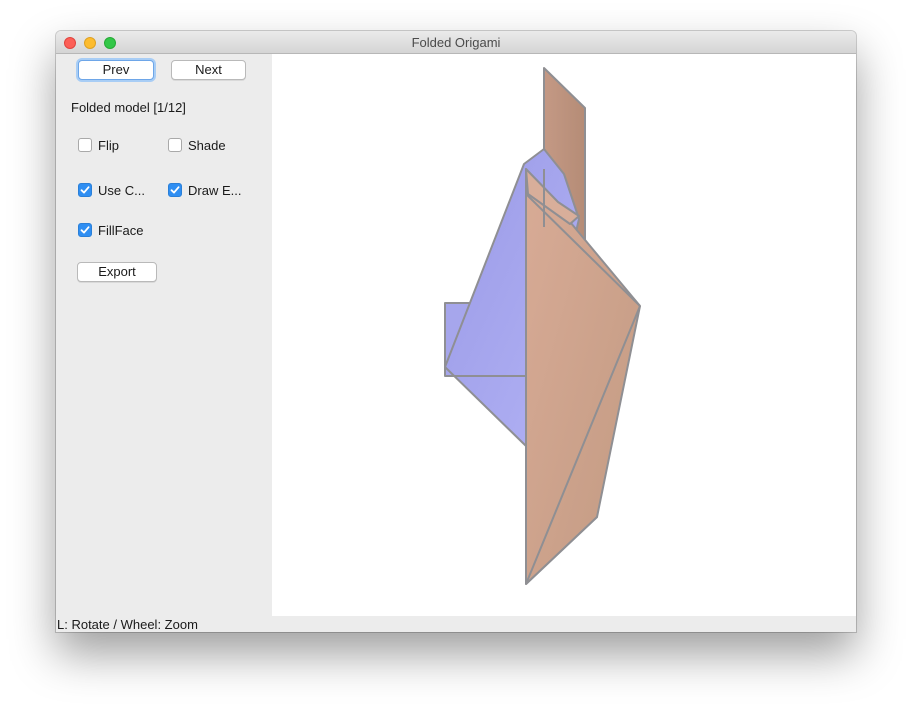  What do you see at coordinates (116, 70) in the screenshot?
I see `prev-button: Prev` at bounding box center [116, 70].